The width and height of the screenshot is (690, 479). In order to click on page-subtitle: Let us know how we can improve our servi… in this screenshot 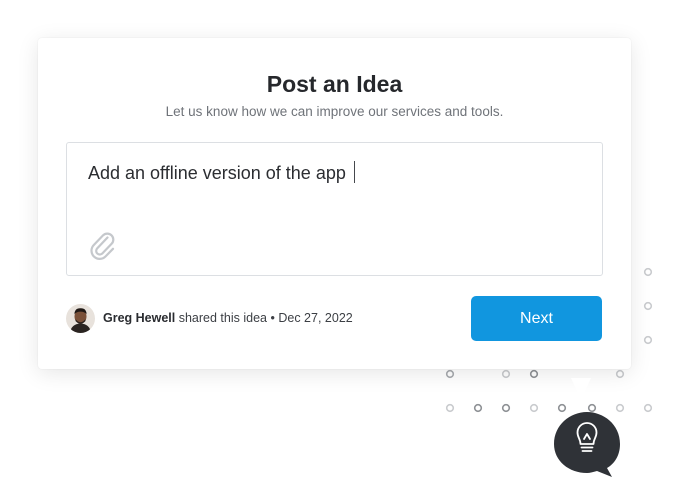, I will do `click(334, 111)`.